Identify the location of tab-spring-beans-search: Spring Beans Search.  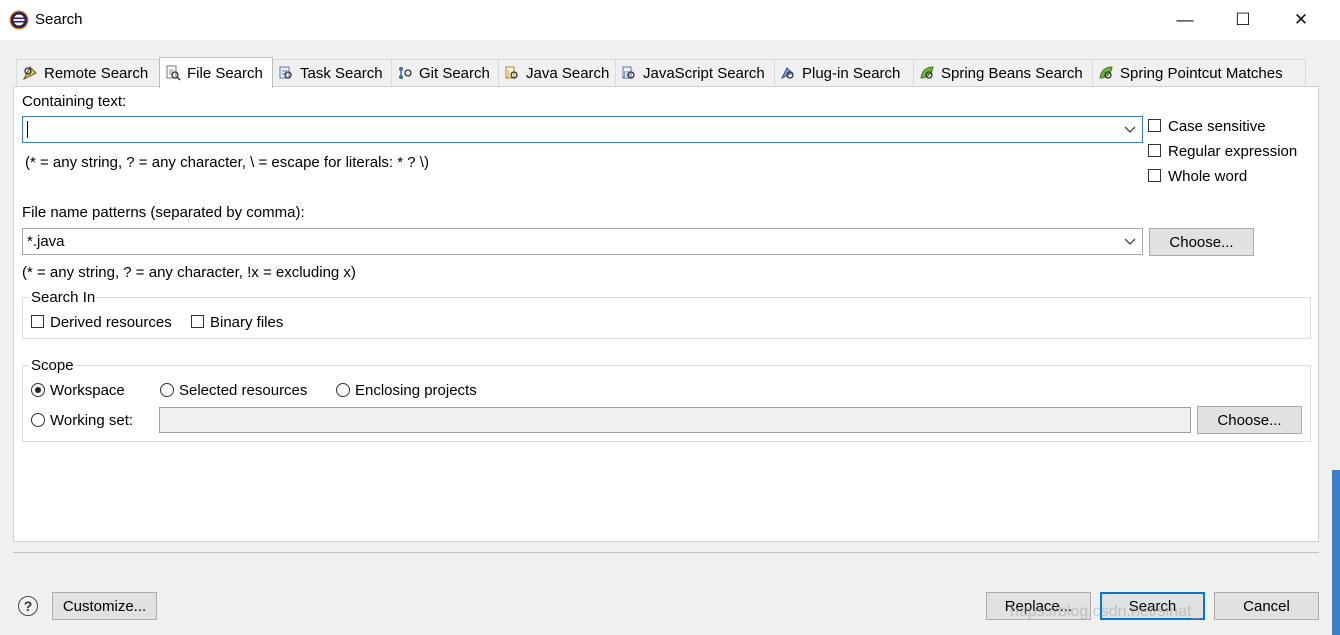
(1003, 72).